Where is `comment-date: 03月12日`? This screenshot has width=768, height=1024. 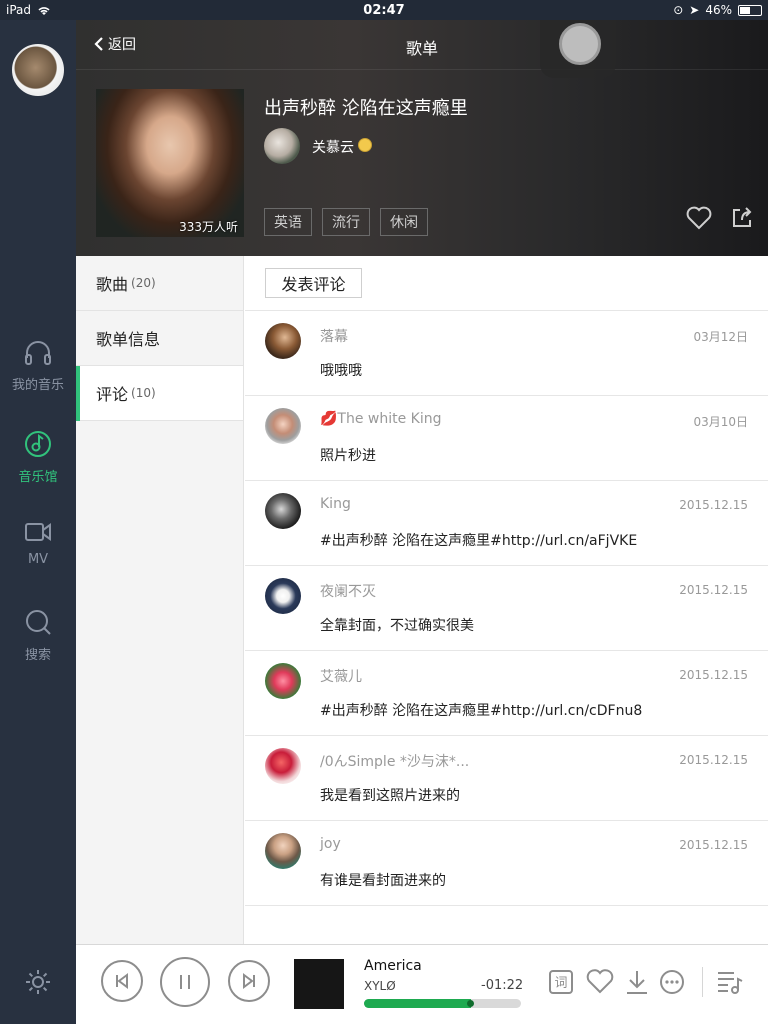 comment-date: 03月12日 is located at coordinates (720, 337).